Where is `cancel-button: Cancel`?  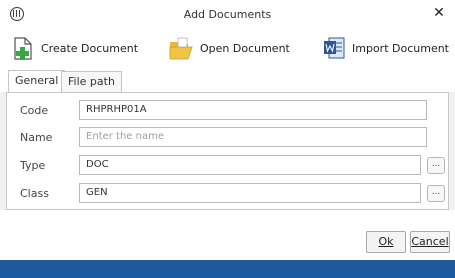
cancel-button: Cancel is located at coordinates (430, 242).